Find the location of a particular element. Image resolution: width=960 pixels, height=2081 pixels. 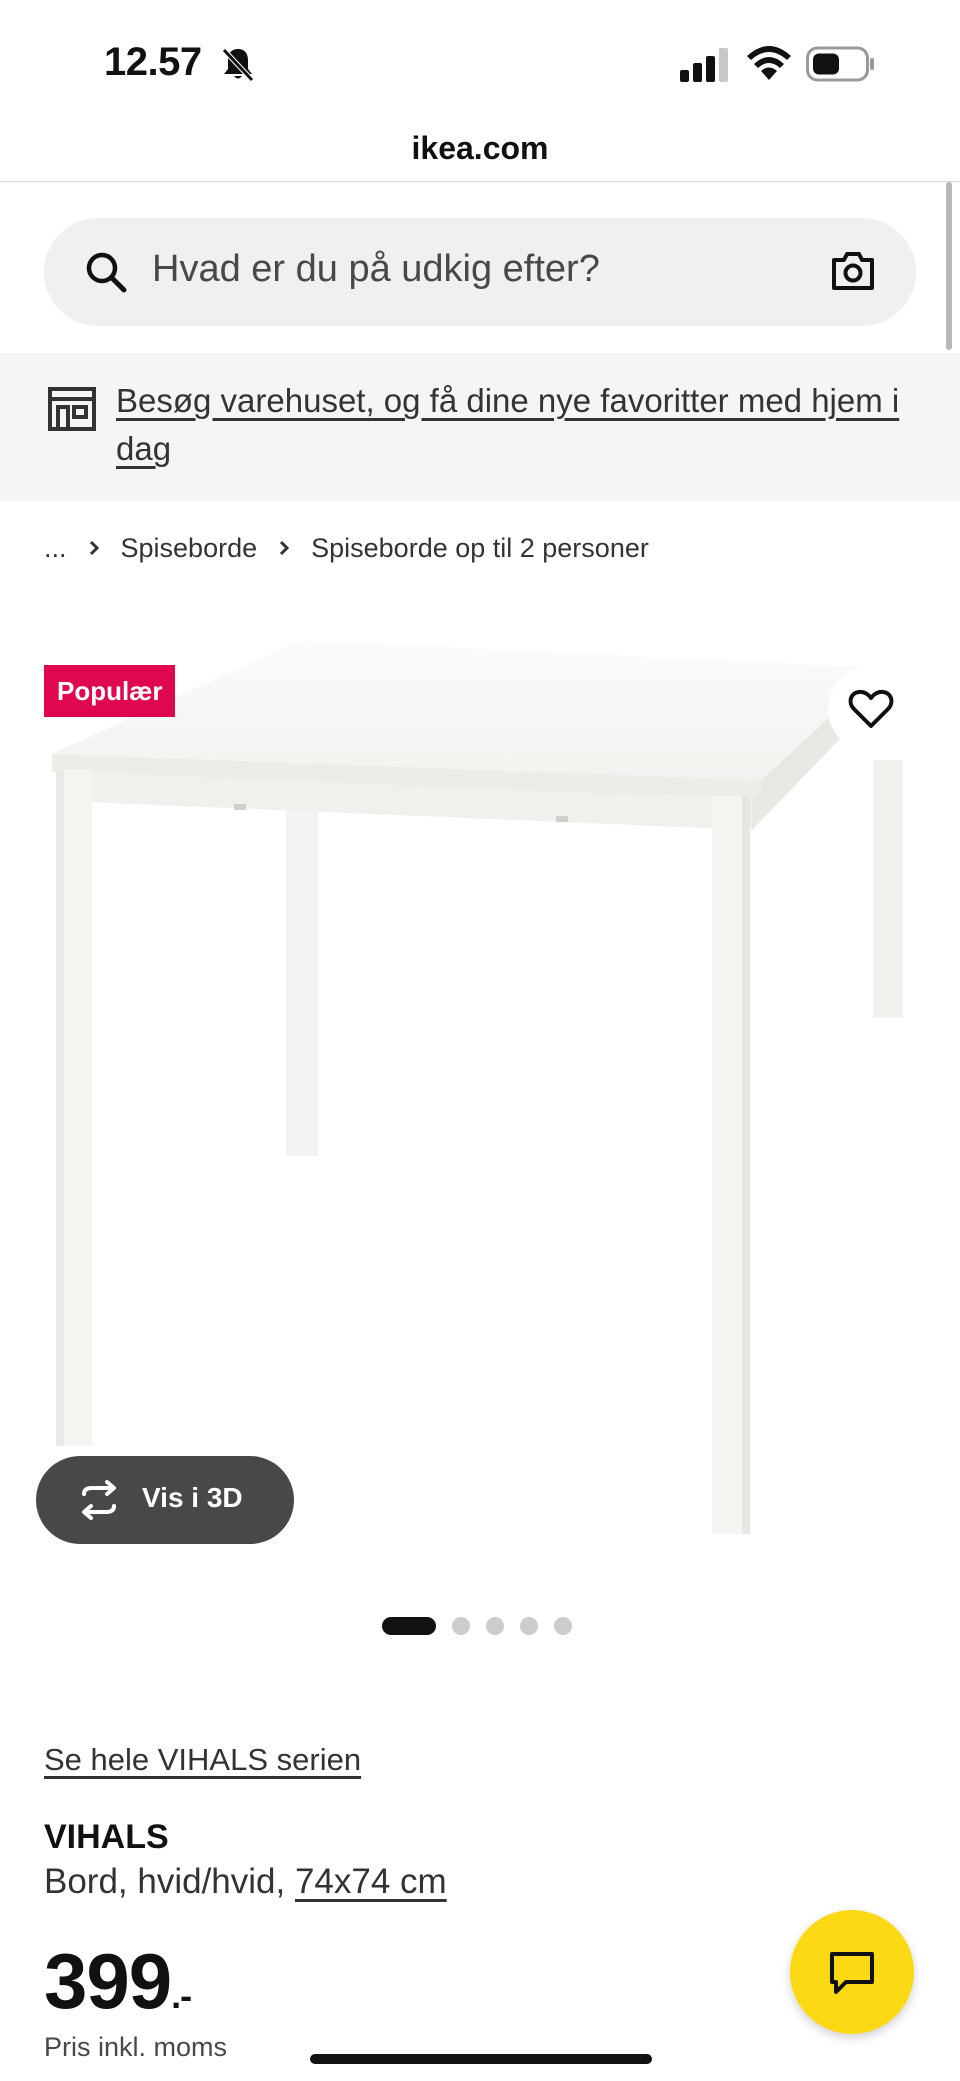

heart-icon is located at coordinates (871, 708).